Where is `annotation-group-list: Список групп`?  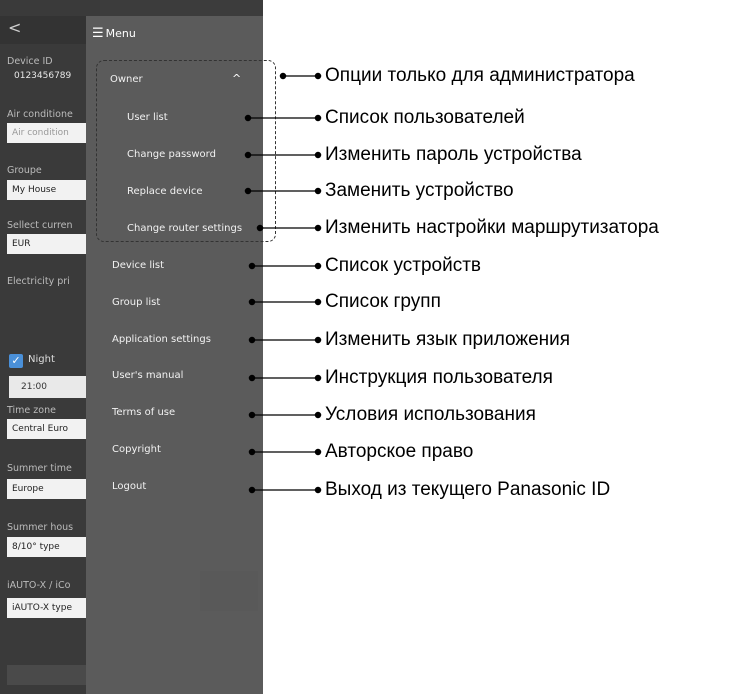
annotation-group-list: Список групп is located at coordinates (383, 301).